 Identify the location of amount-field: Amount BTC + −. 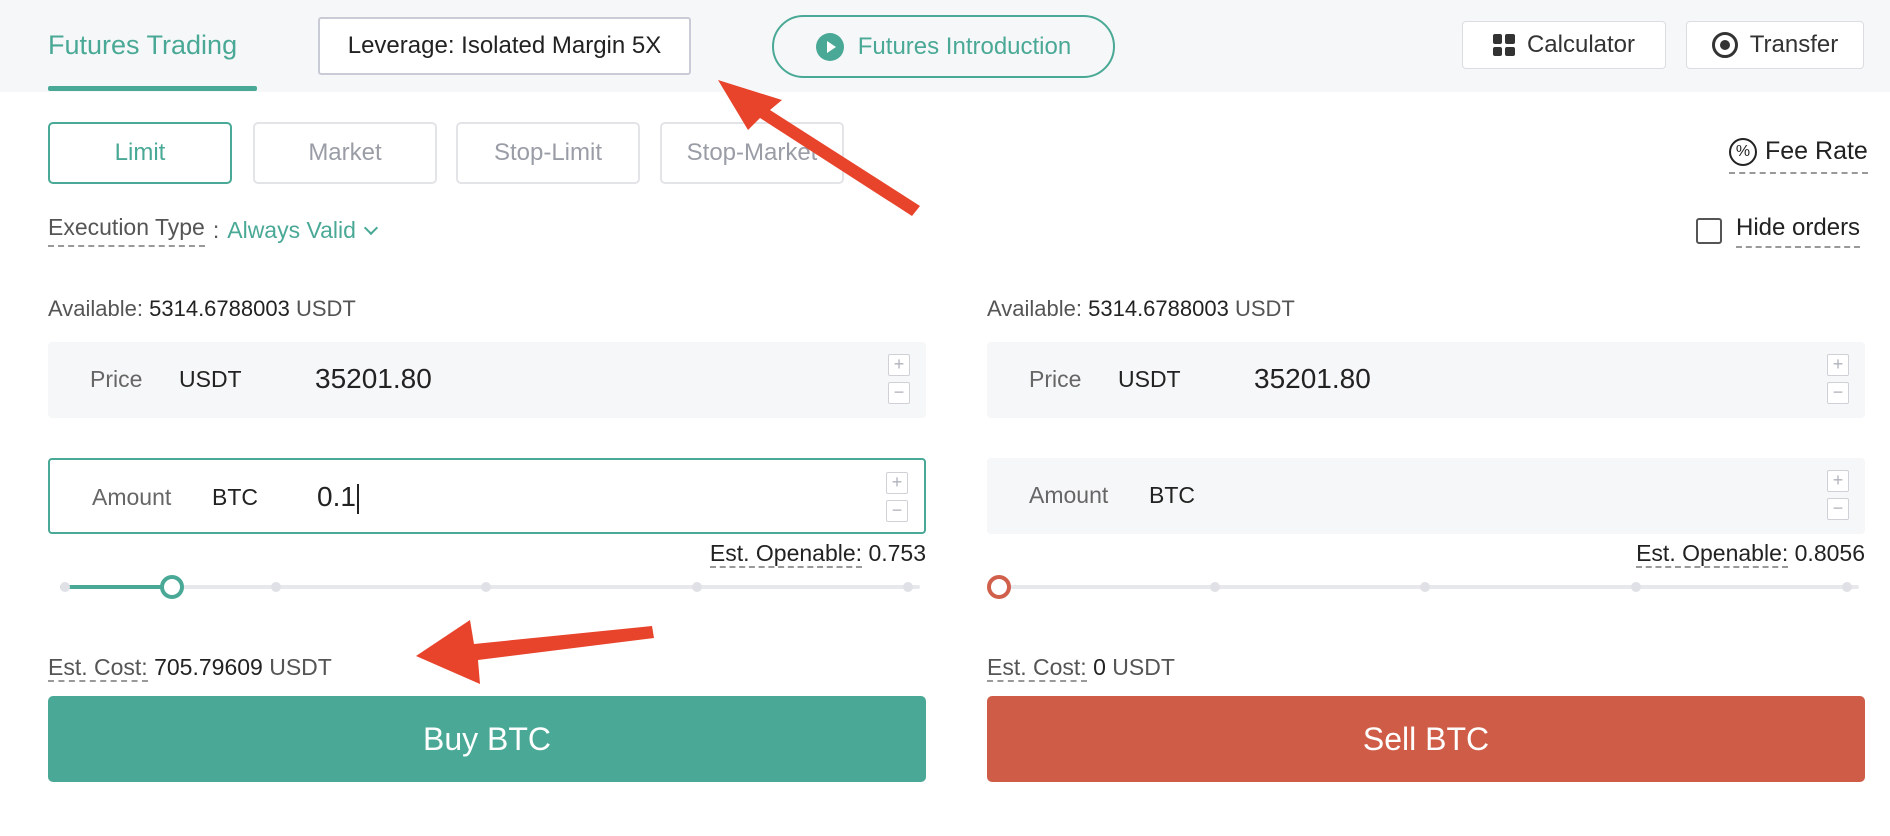
(1426, 496).